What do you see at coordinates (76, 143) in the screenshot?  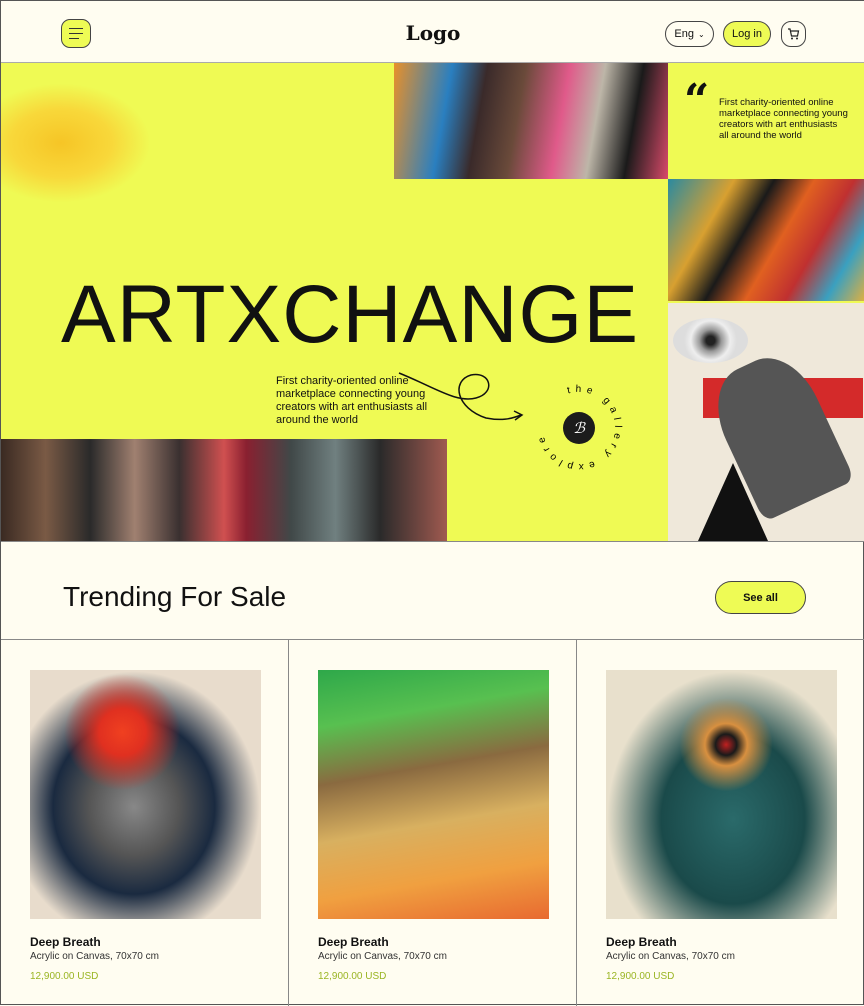 I see `watercolor-splash` at bounding box center [76, 143].